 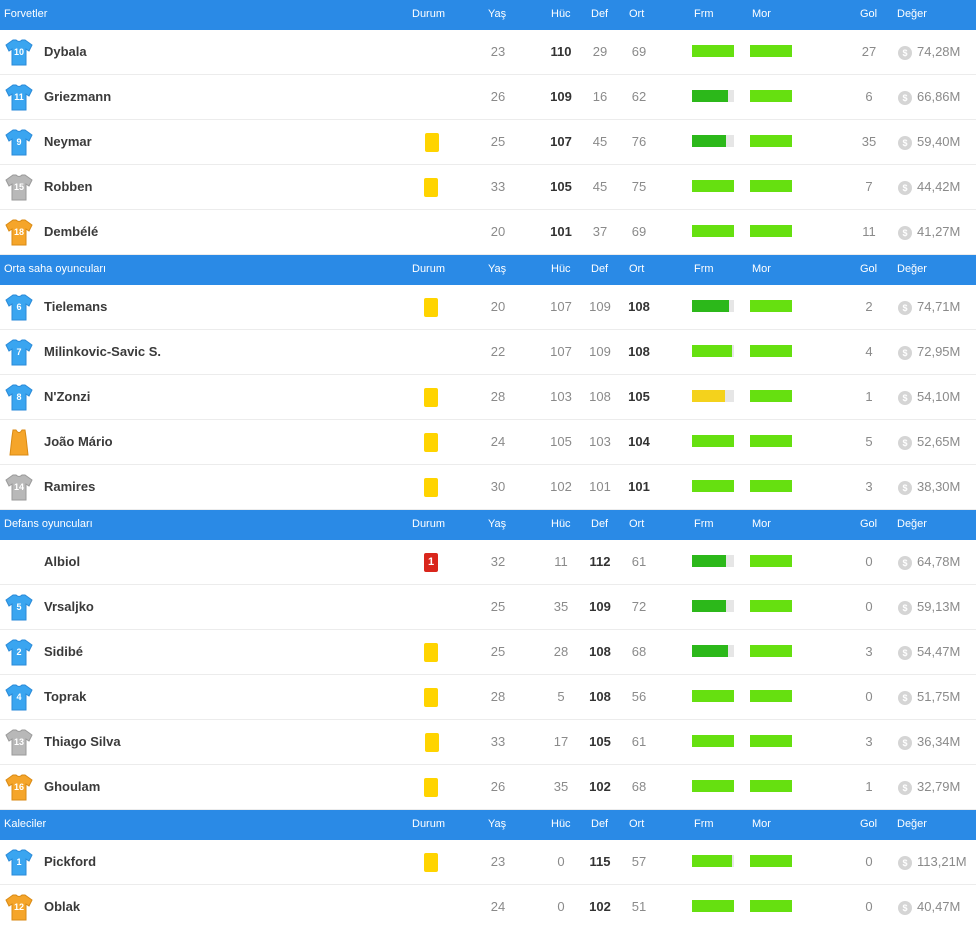 I want to click on player-name: João Mário, so click(x=78, y=442).